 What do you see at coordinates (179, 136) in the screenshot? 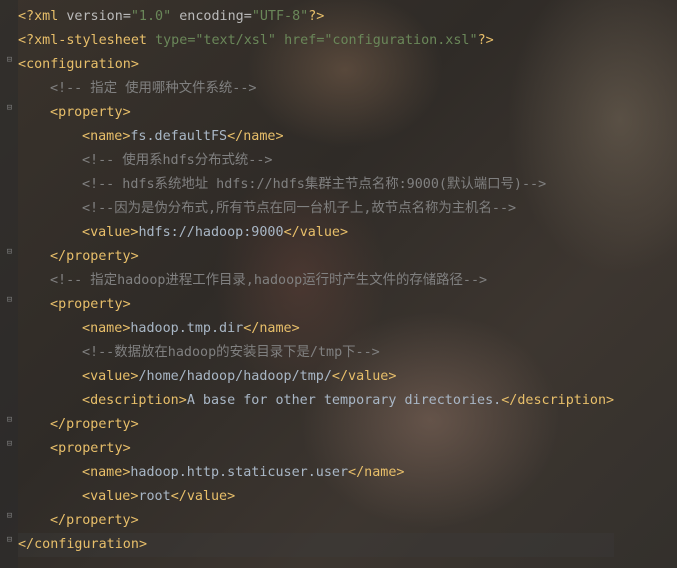
I see `property-name-value: fs.defaultFS` at bounding box center [179, 136].